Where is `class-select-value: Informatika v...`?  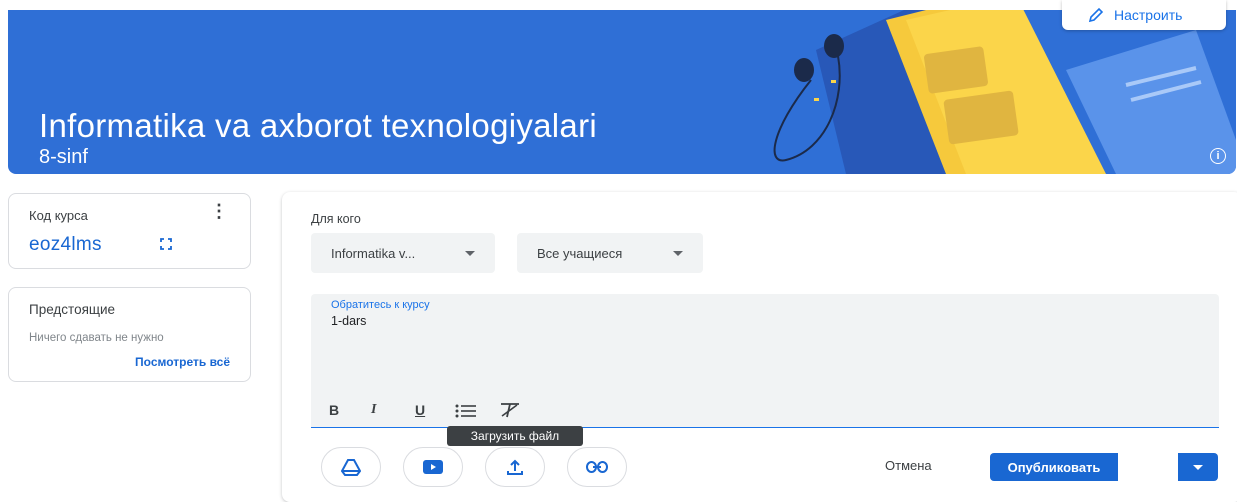
class-select-value: Informatika v... is located at coordinates (373, 253).